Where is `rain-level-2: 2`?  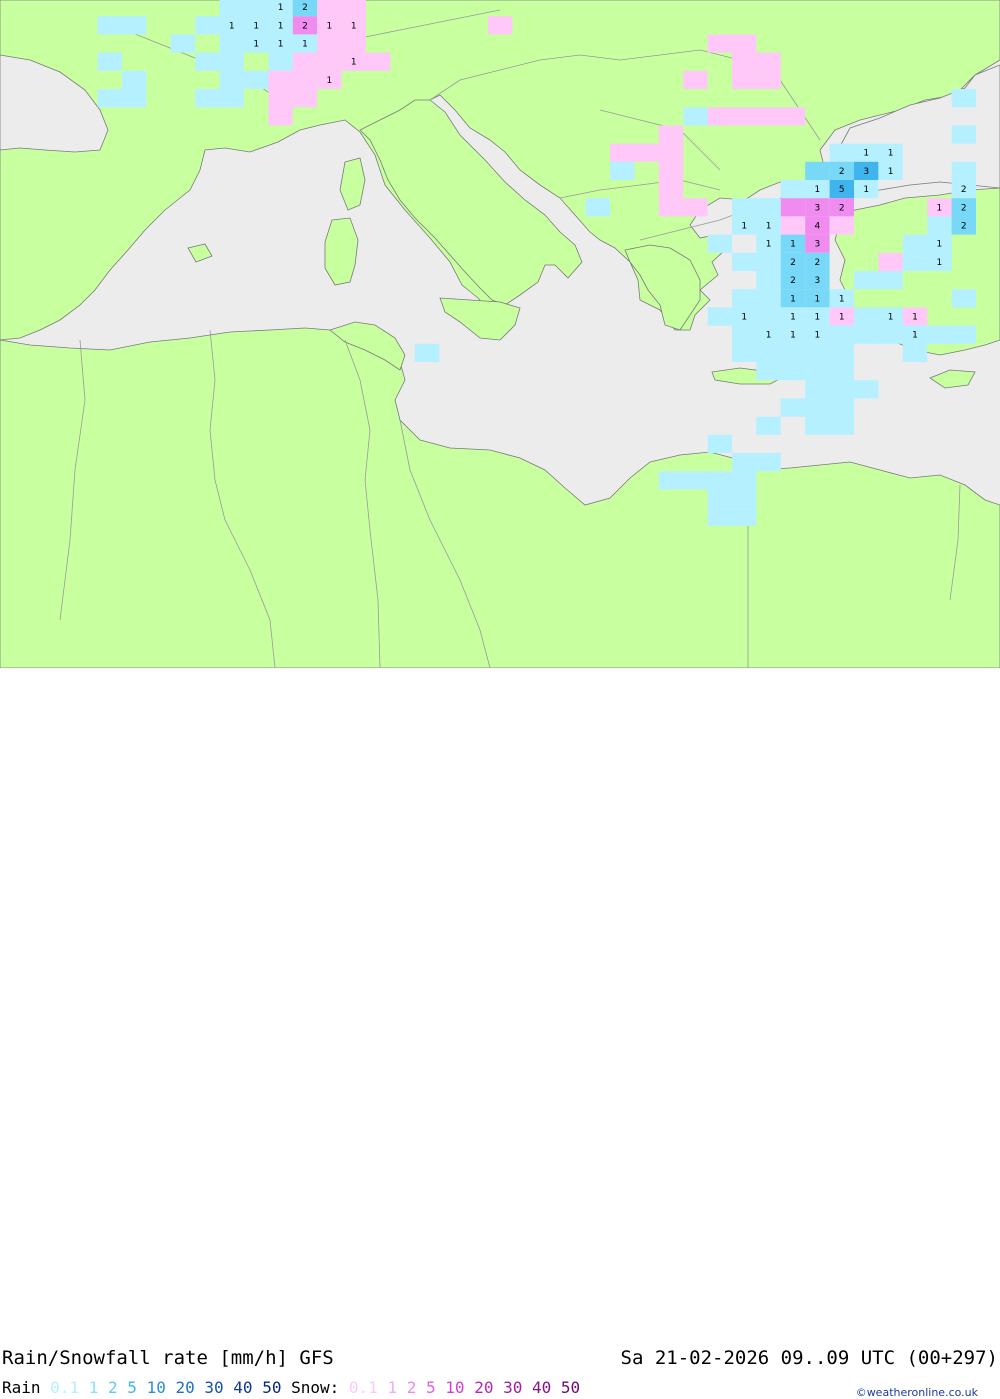
rain-level-2: 2 is located at coordinates (113, 1387).